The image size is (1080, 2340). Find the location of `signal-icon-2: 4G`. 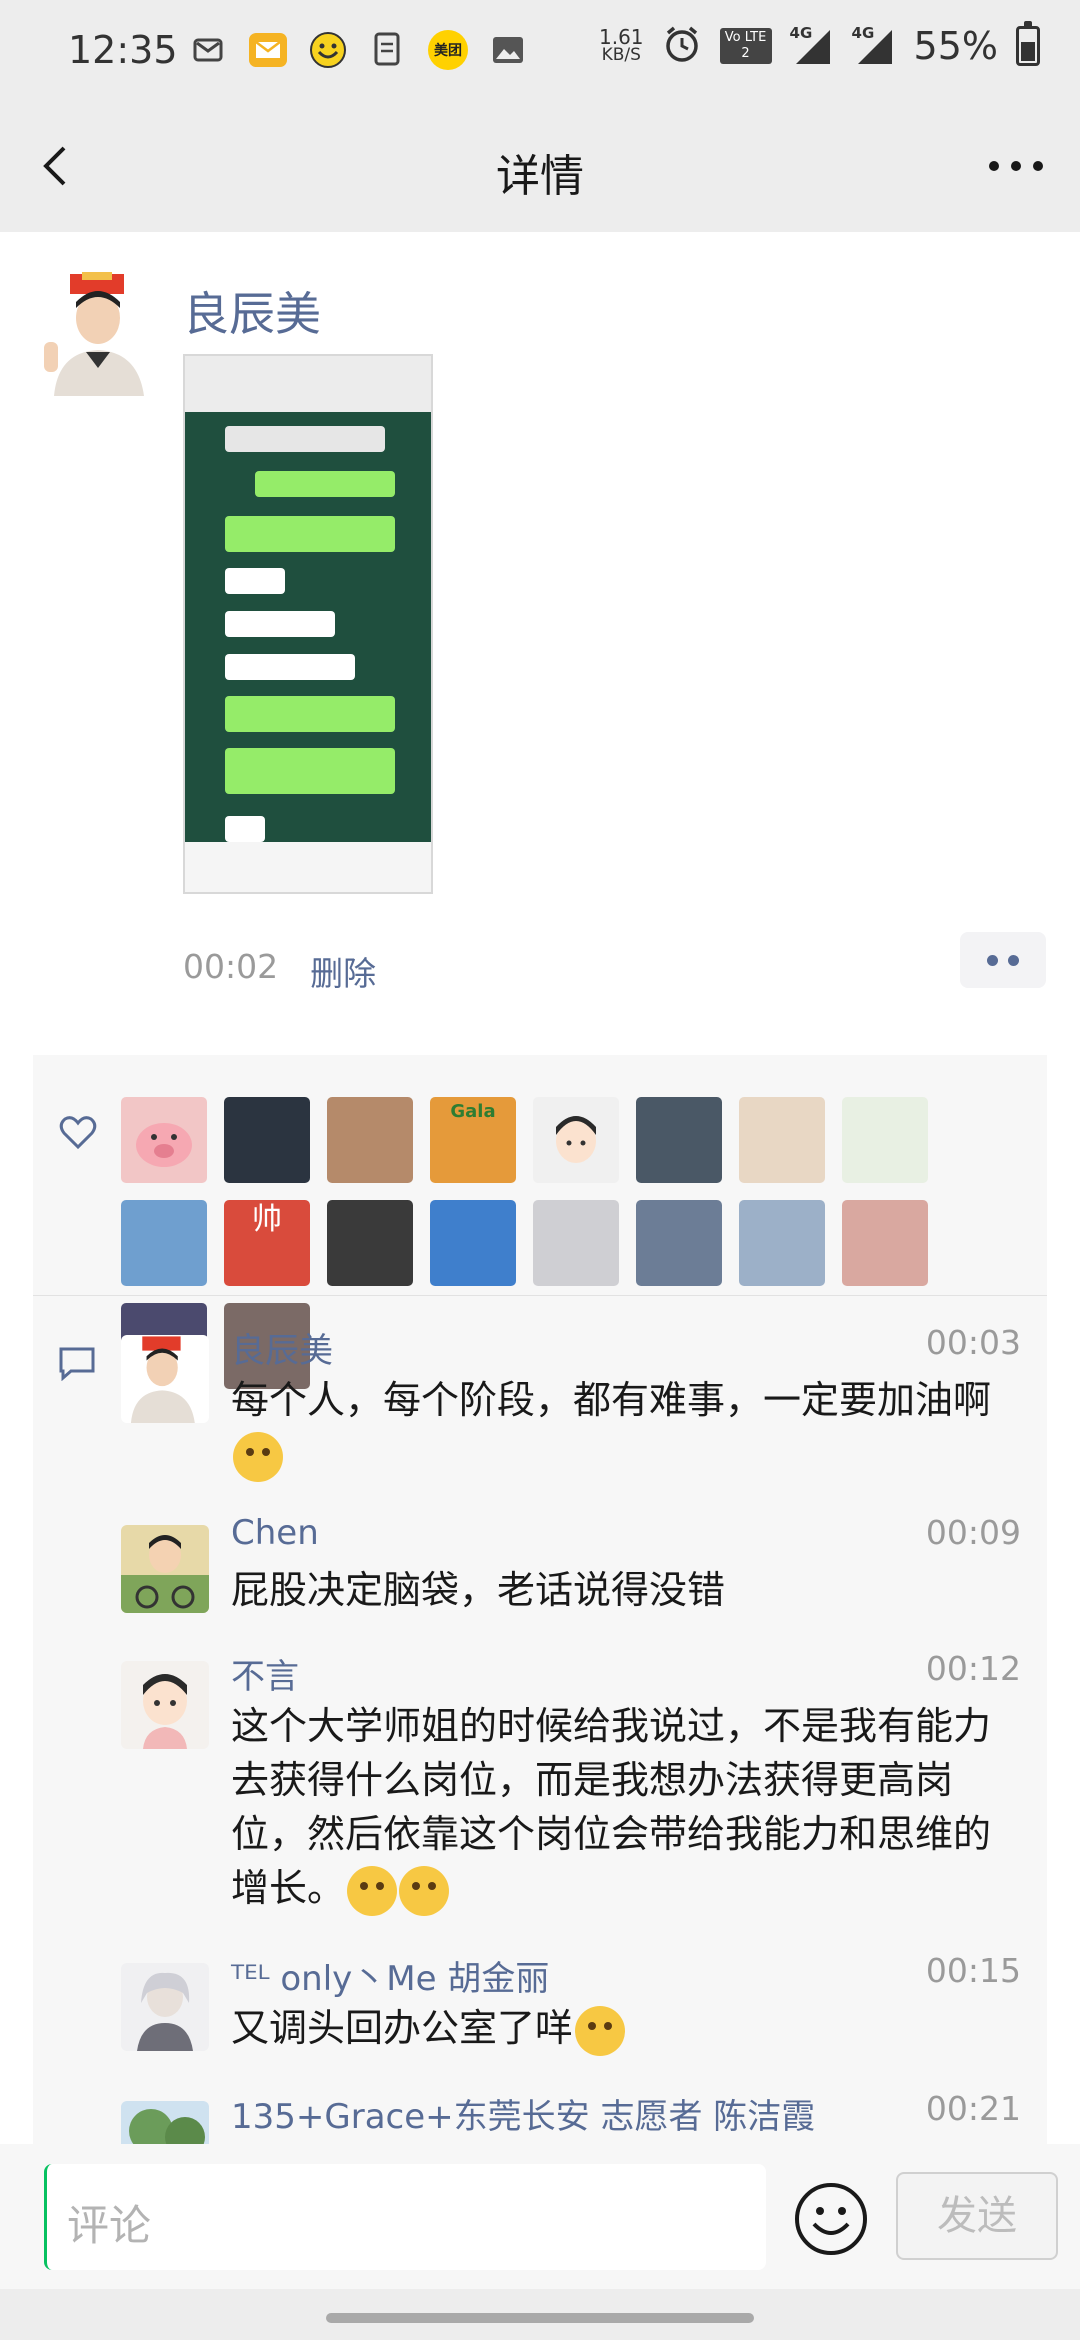

signal-icon-2: 4G is located at coordinates (874, 45).